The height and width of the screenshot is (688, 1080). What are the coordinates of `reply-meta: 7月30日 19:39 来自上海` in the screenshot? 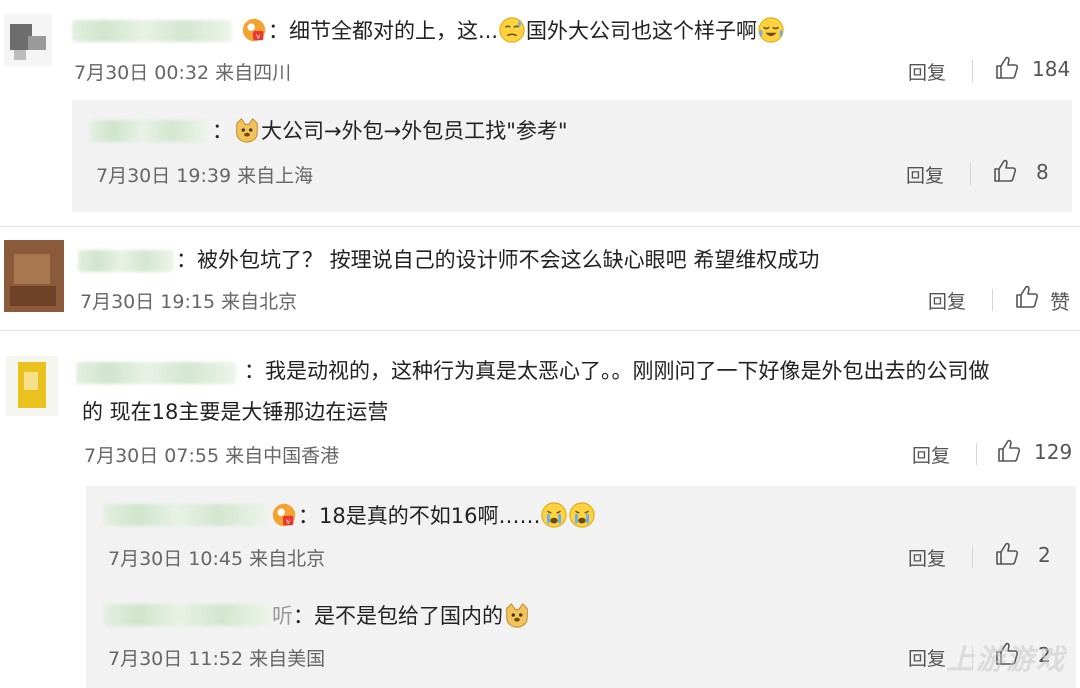 It's located at (205, 176).